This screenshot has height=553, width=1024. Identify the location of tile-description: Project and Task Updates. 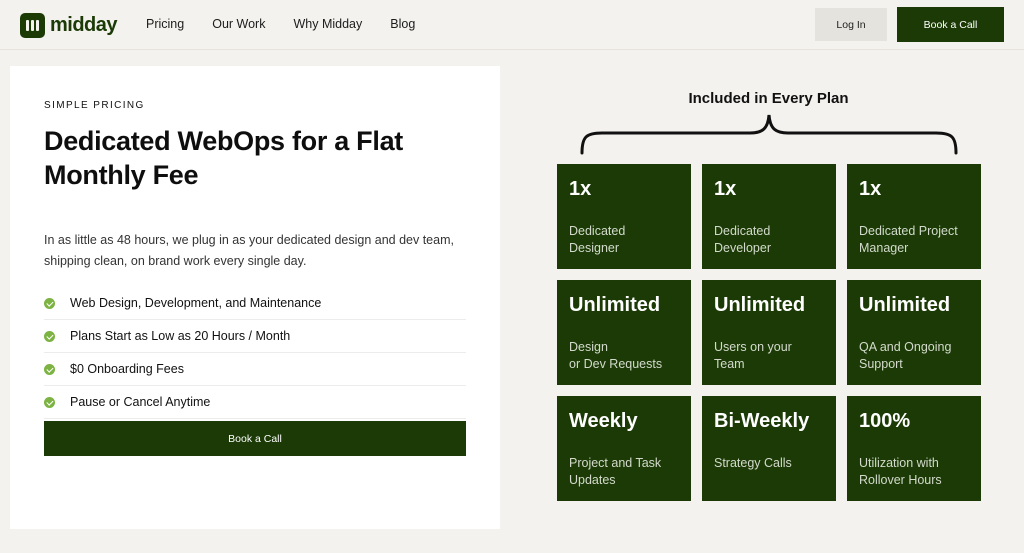
(615, 471).